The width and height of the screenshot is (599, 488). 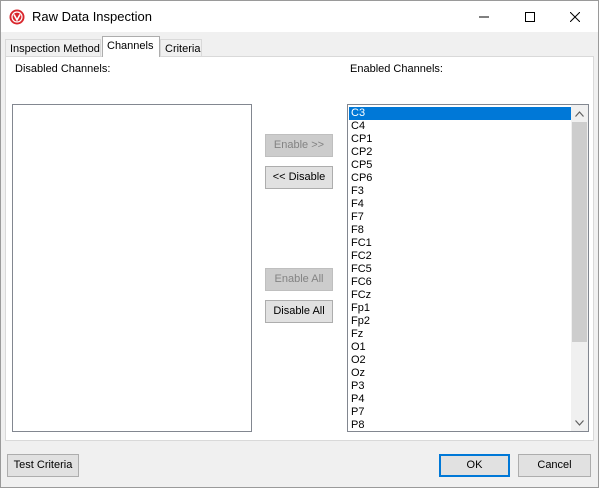 What do you see at coordinates (131, 46) in the screenshot?
I see `tab-channels: Channels` at bounding box center [131, 46].